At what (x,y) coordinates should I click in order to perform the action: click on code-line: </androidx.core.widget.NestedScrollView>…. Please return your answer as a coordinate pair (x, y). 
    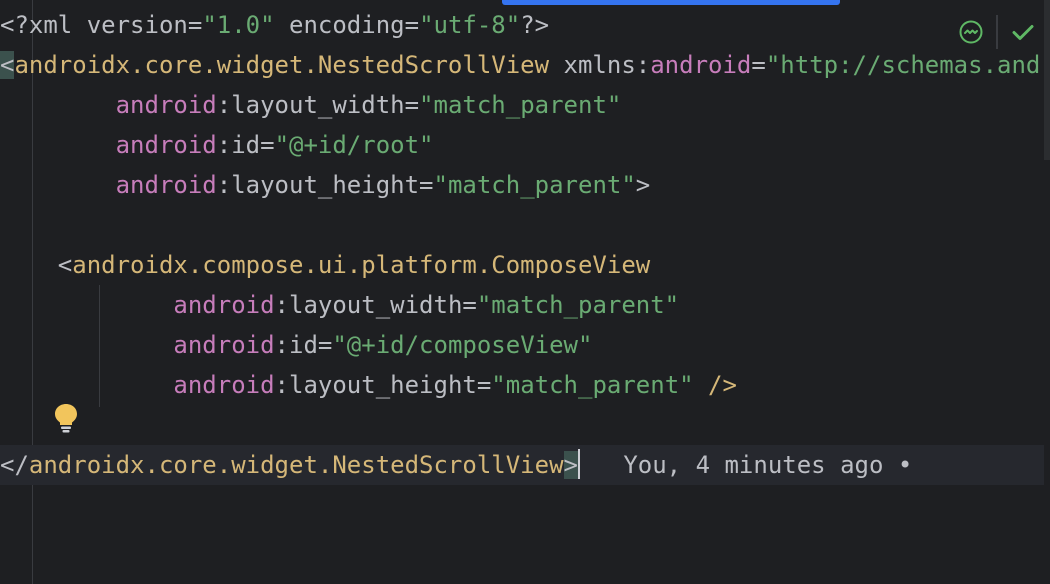
    Looking at the image, I should click on (522, 465).